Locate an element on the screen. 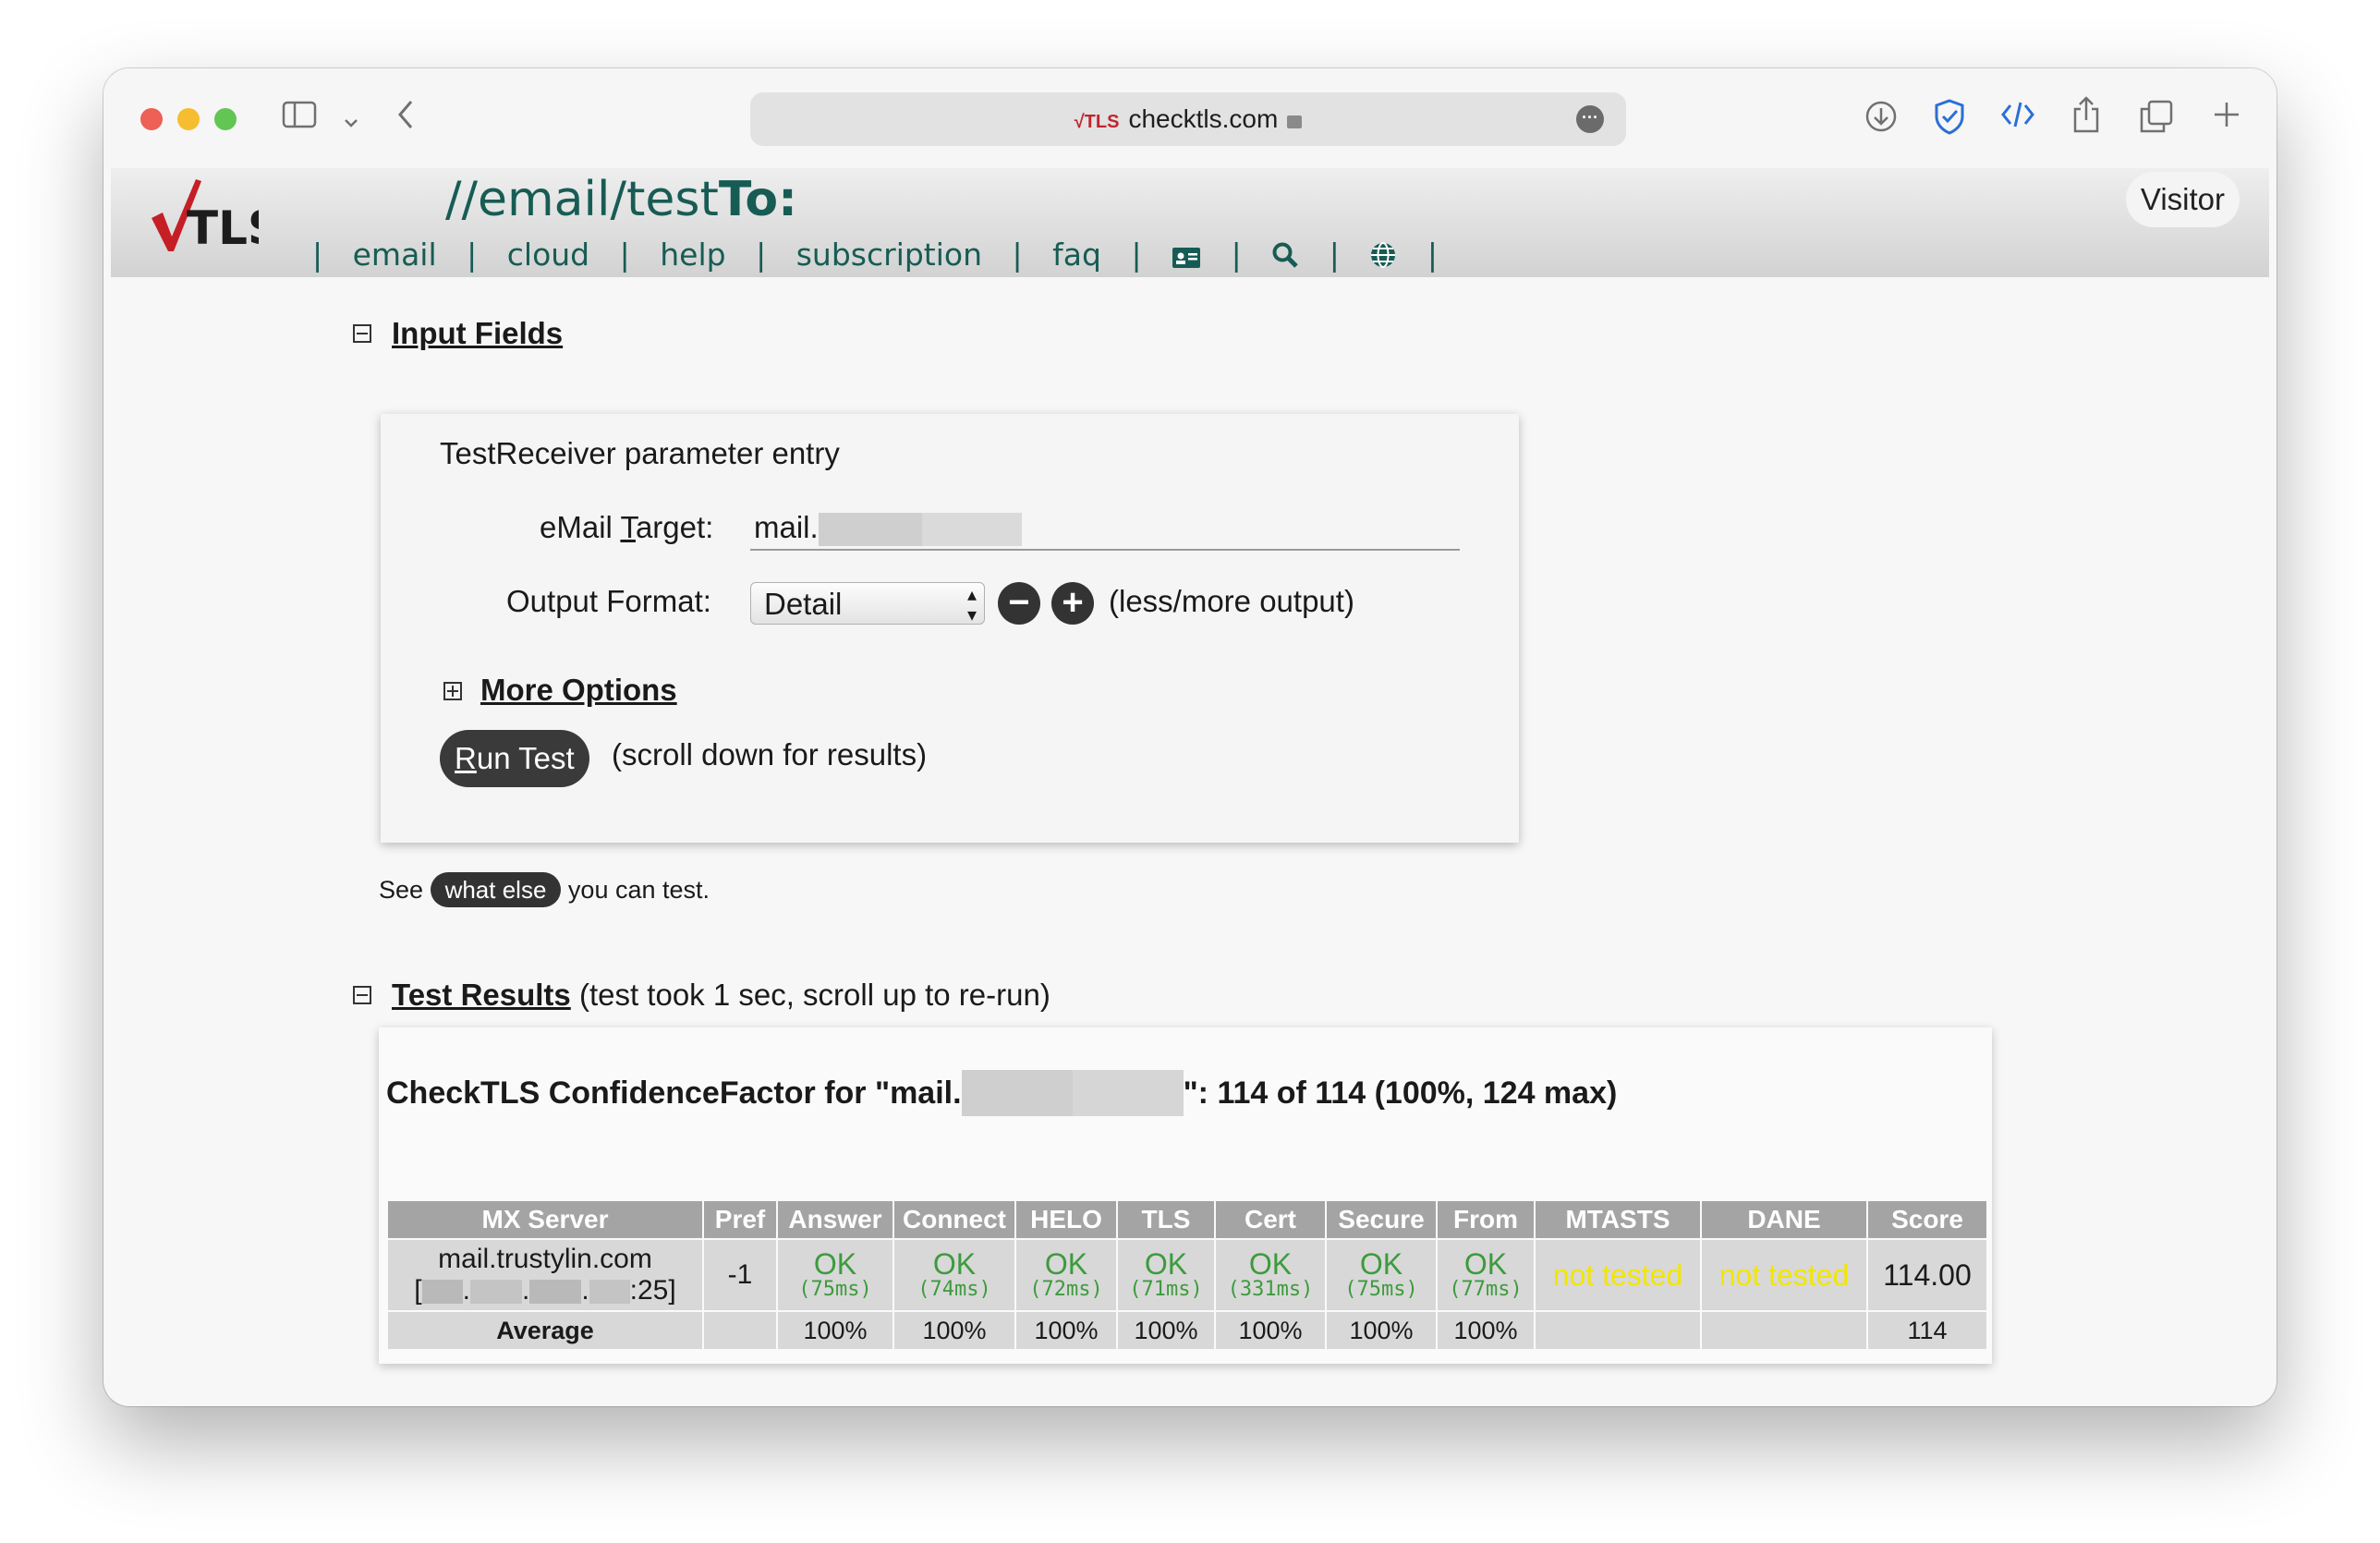  site-favicon: √TLS is located at coordinates (1097, 122).